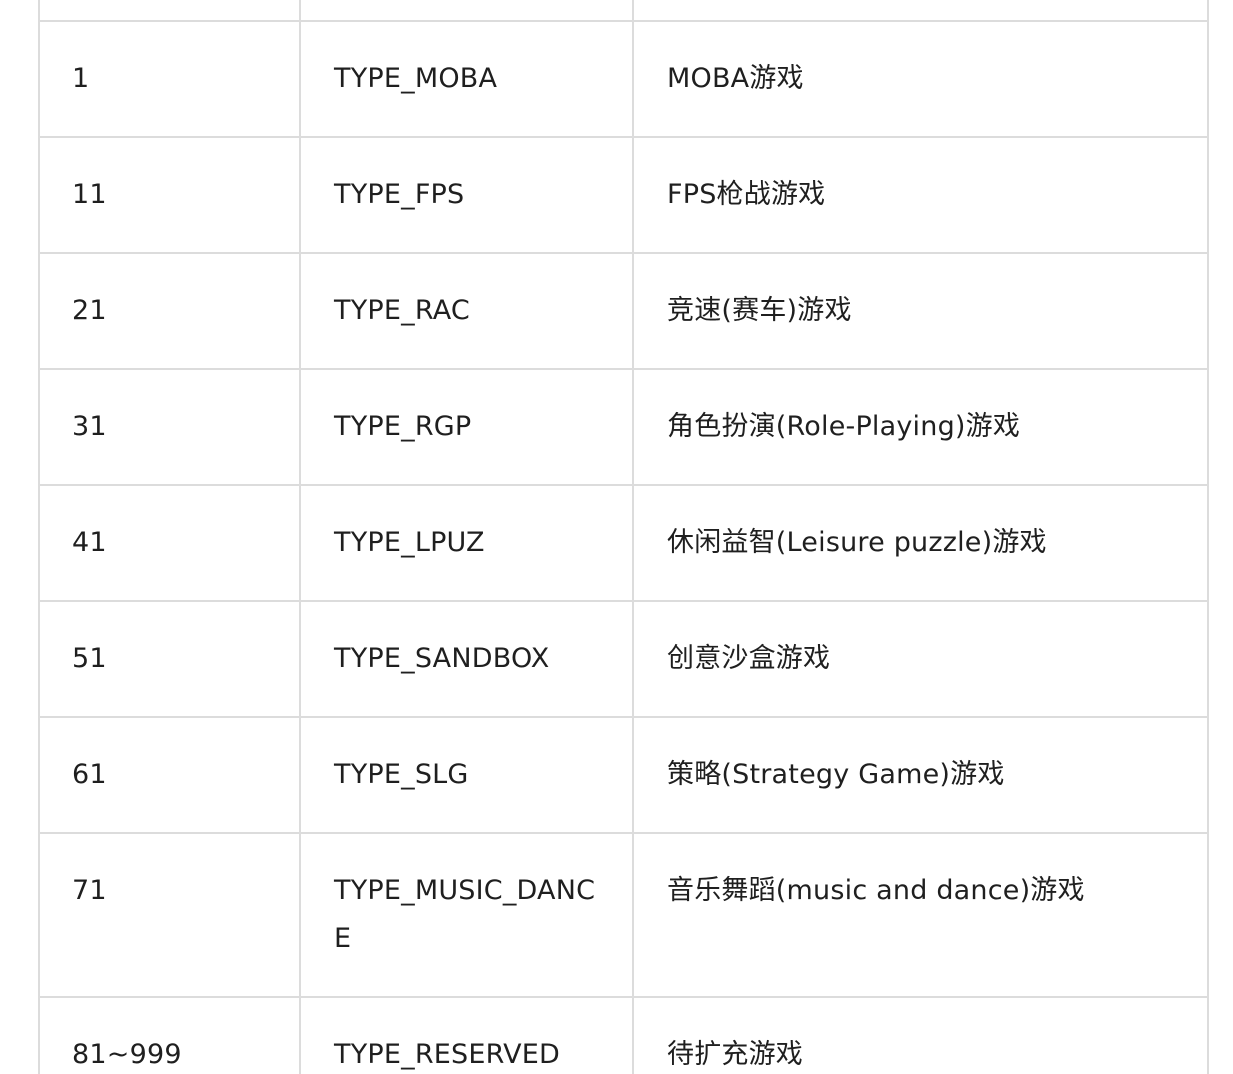  I want to click on table-row: 41 TYPE_LPUZ 休闲益智(Leisure puzzle)游戏, so click(623, 543).